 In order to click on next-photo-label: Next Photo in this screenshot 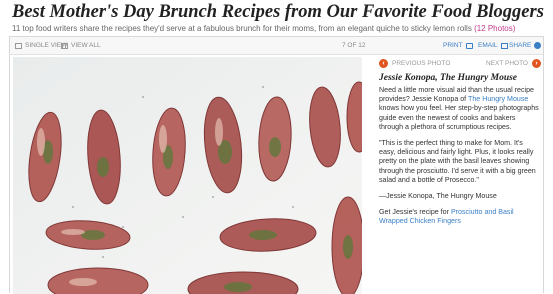, I will do `click(506, 63)`.